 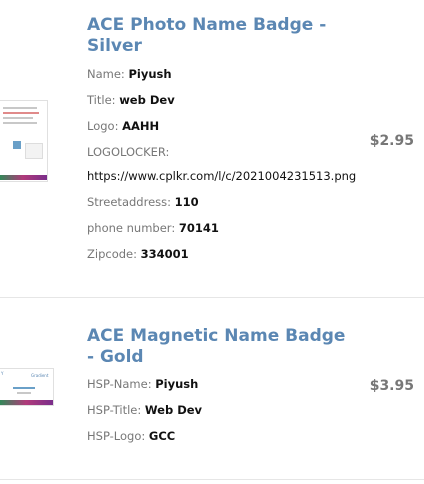 I want to click on attribute-phone: phone number: 70141, so click(x=153, y=228).